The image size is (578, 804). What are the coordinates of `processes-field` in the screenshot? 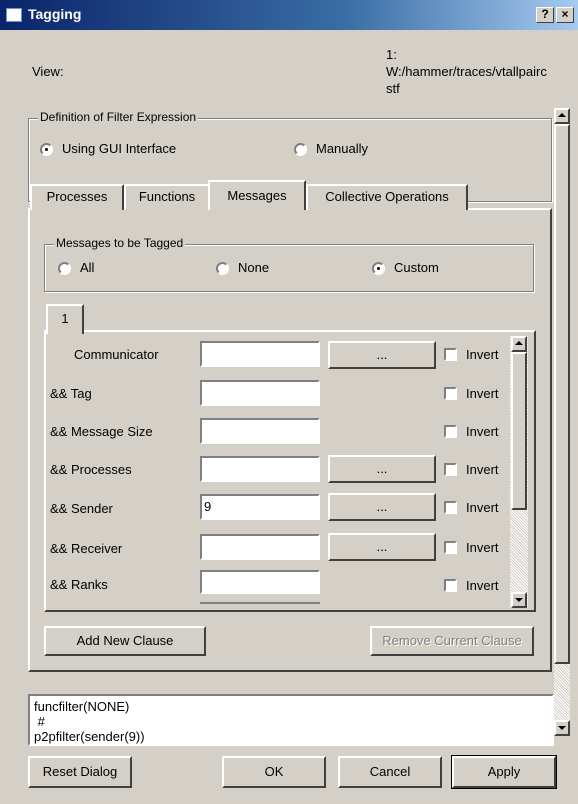 It's located at (260, 469).